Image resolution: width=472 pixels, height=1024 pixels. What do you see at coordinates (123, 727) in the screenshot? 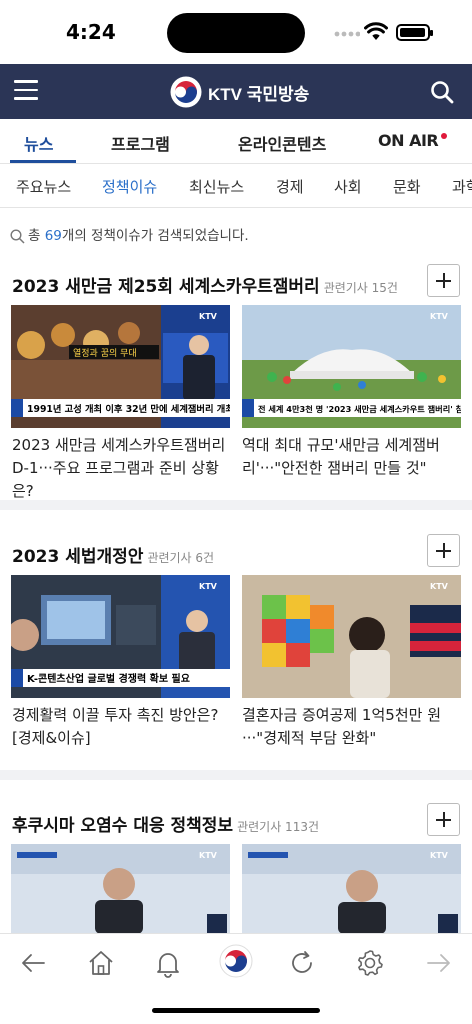
I see `article-caption: 경제활력 이끌 투자 촉진 방안은? [경제&이슈]` at bounding box center [123, 727].